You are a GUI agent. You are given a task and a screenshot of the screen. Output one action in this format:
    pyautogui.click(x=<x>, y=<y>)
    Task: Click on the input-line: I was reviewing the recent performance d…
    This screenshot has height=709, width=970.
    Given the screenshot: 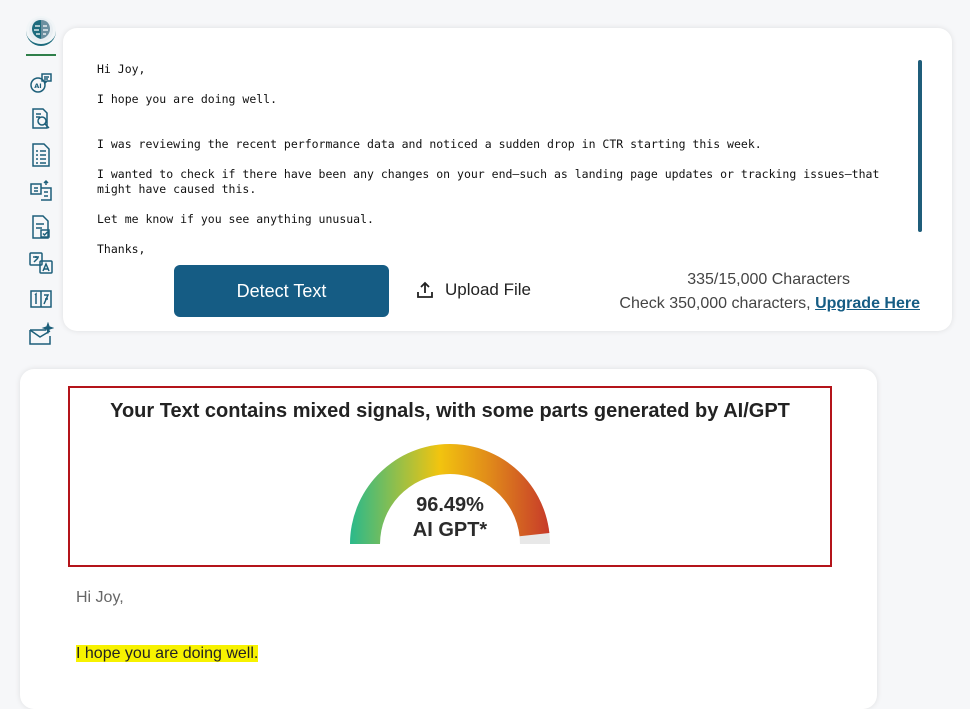 What is the action you would take?
    pyautogui.click(x=429, y=144)
    